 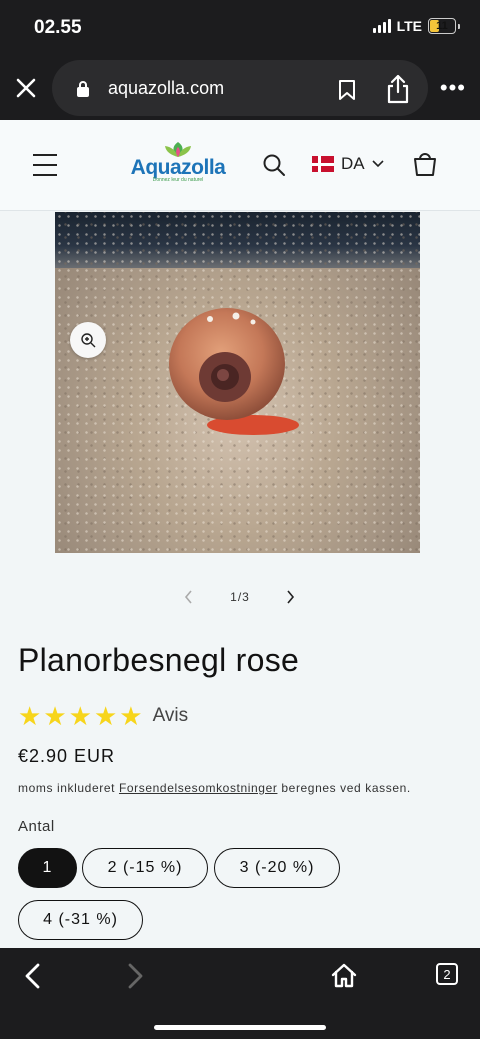 What do you see at coordinates (33, 978) in the screenshot?
I see `back-icon` at bounding box center [33, 978].